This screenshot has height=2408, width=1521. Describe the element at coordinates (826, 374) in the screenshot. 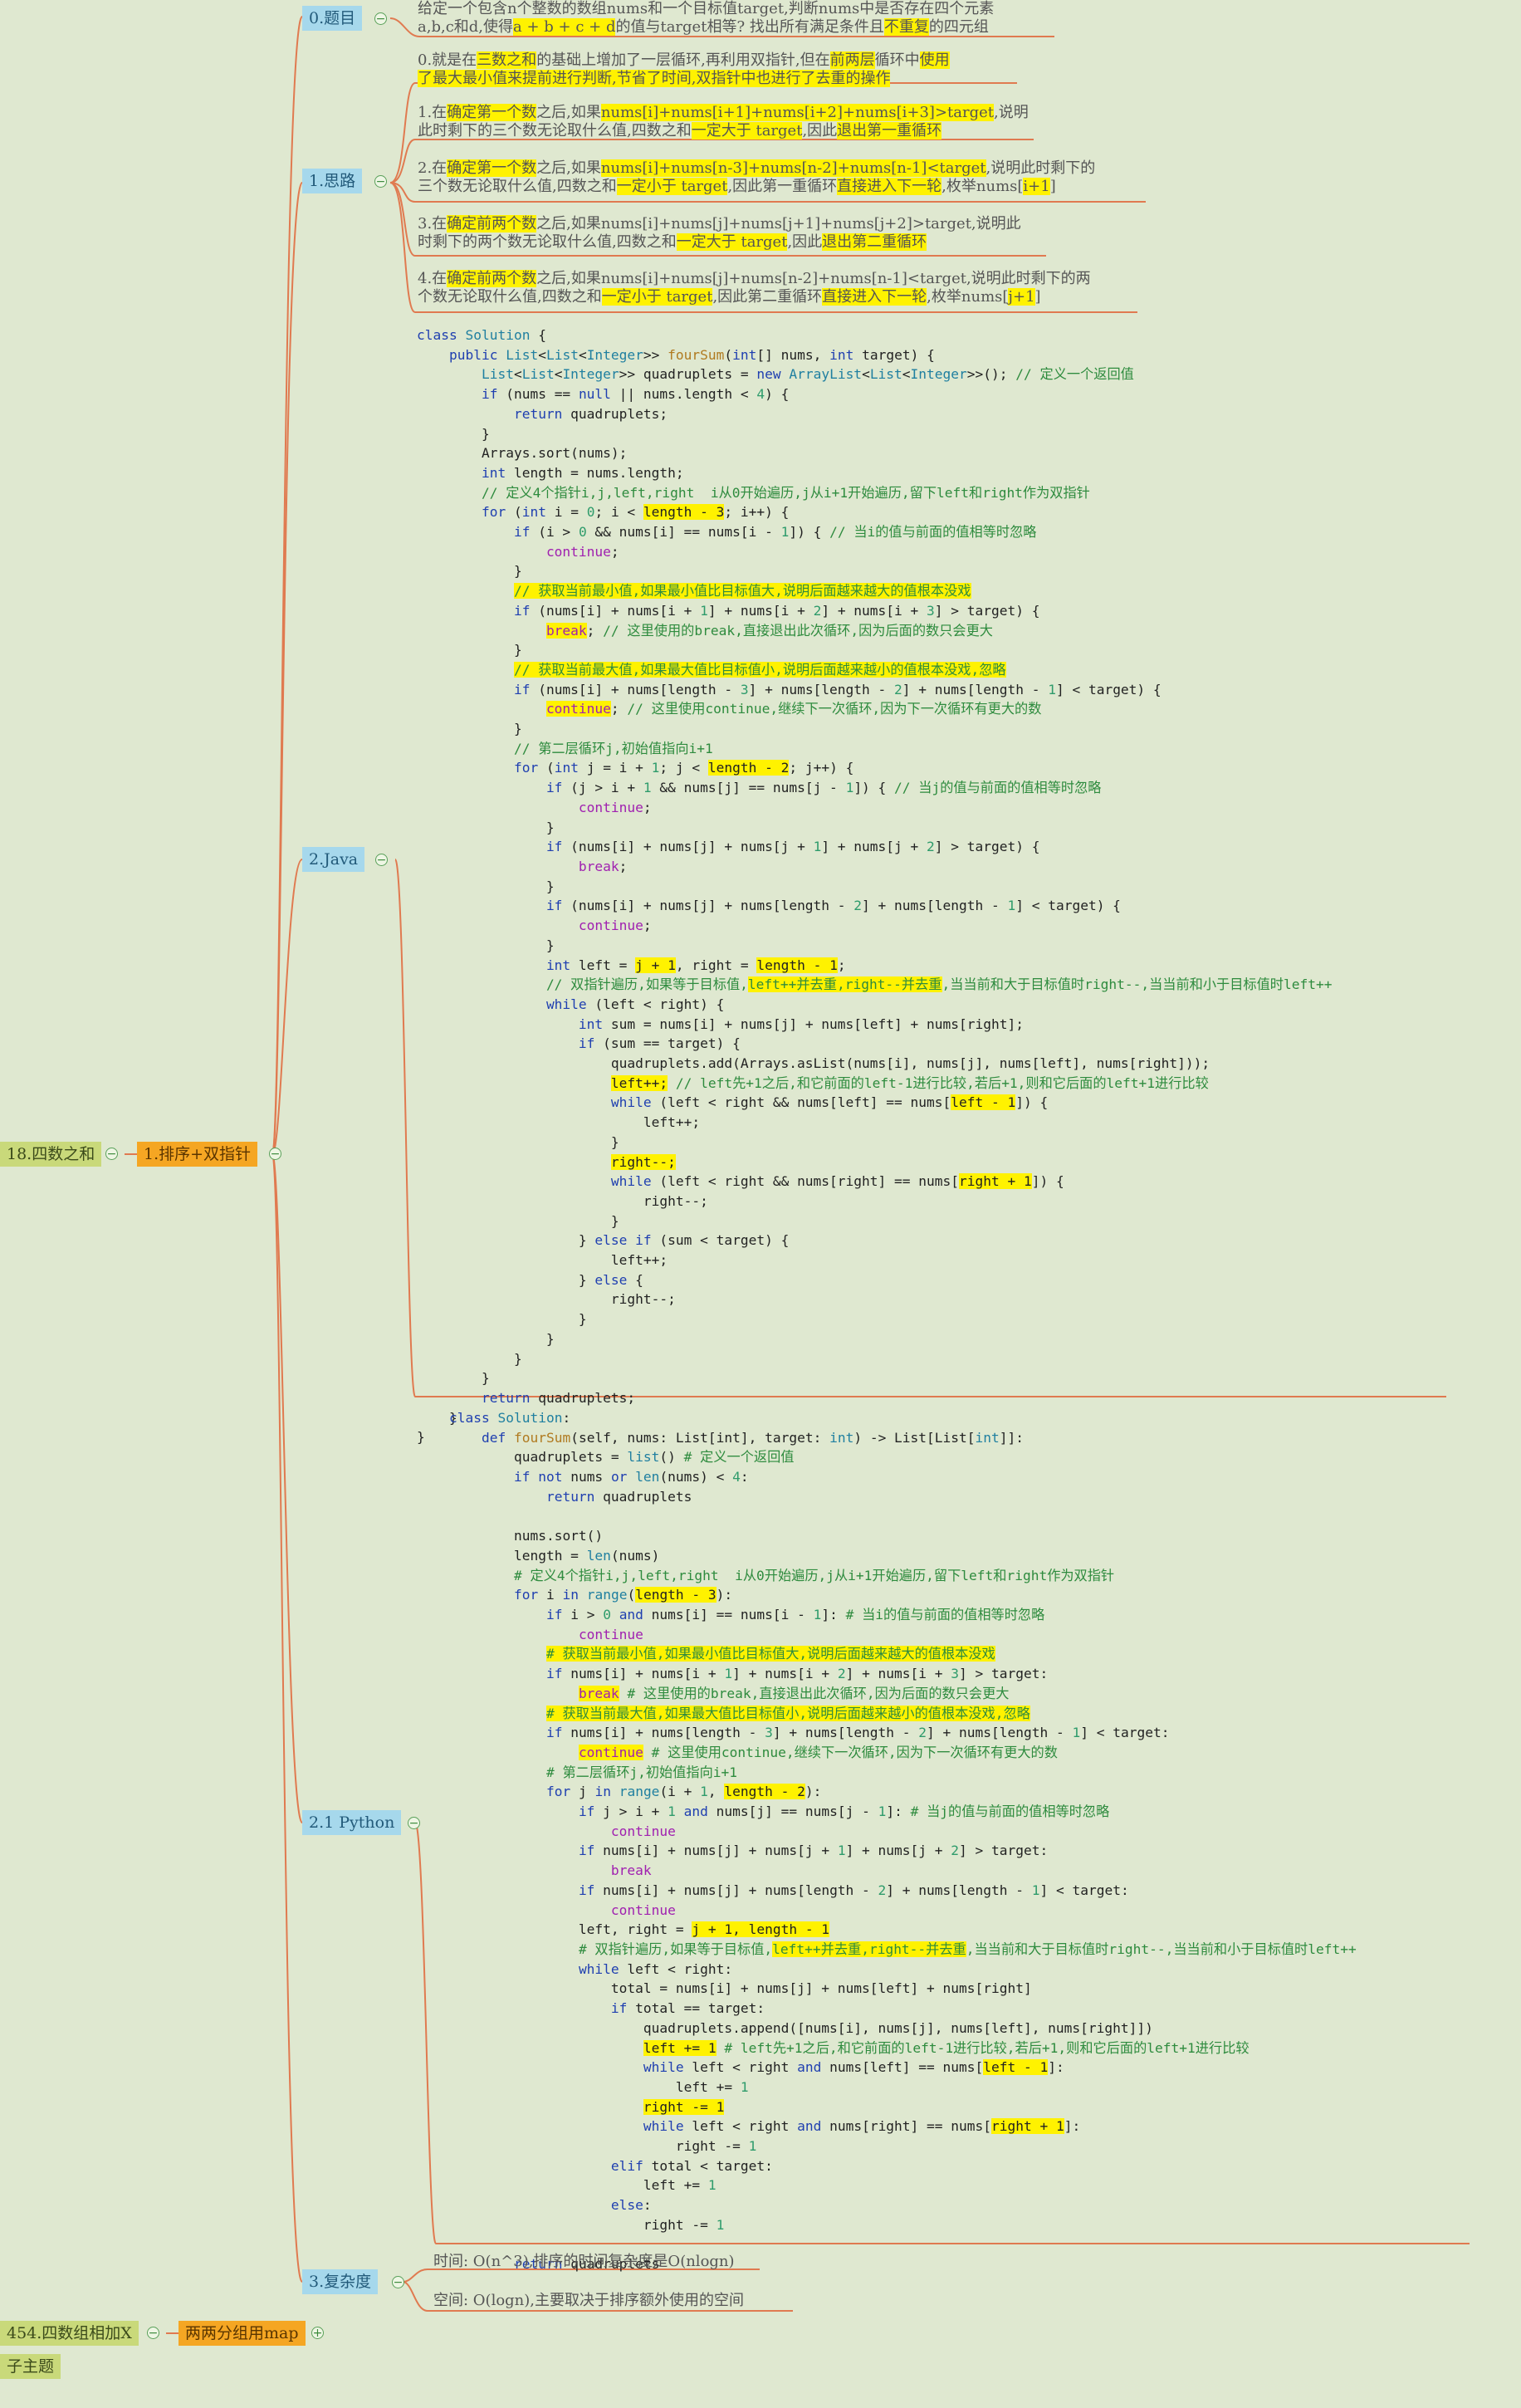

I see `text-segment: ArrayList` at that location.